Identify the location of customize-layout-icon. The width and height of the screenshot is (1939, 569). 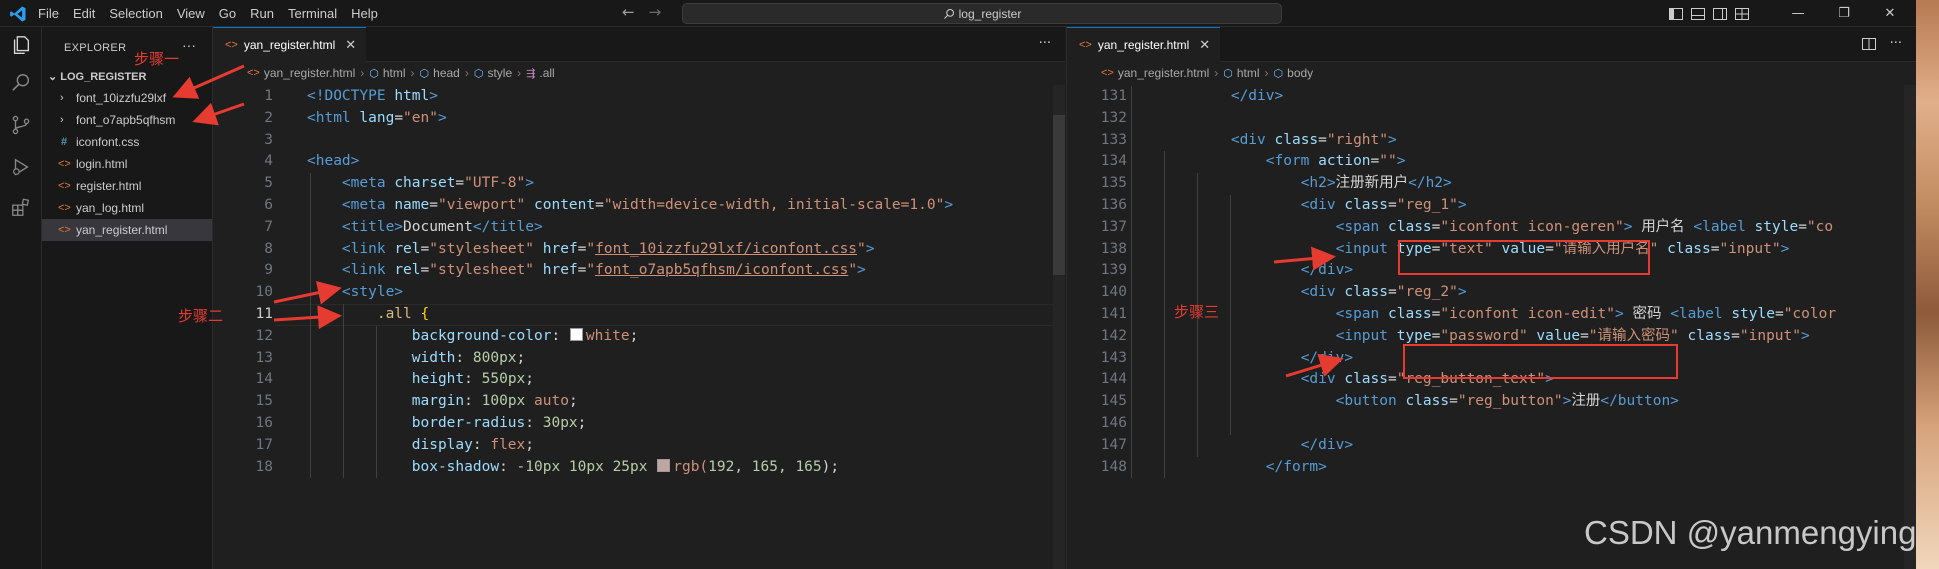
(1742, 13).